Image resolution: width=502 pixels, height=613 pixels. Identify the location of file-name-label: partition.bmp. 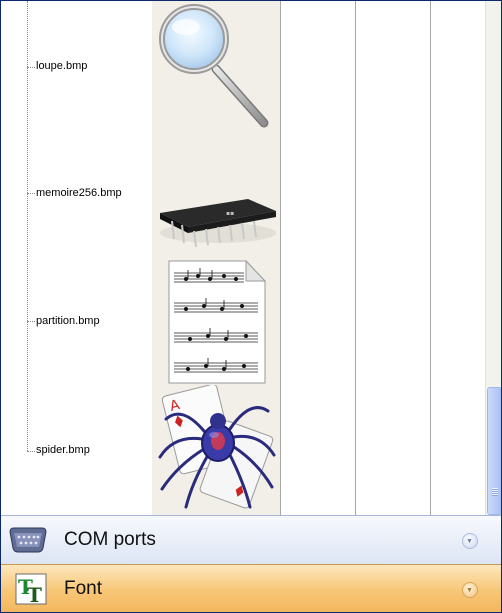
(68, 321).